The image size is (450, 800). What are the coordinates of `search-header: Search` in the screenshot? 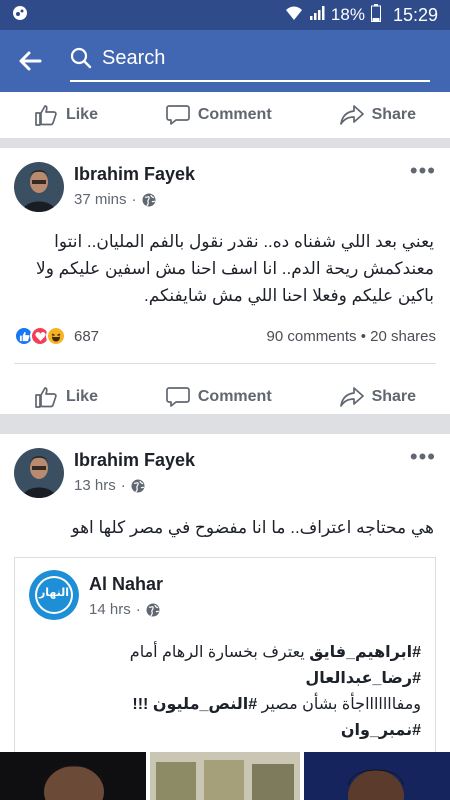 It's located at (225, 61).